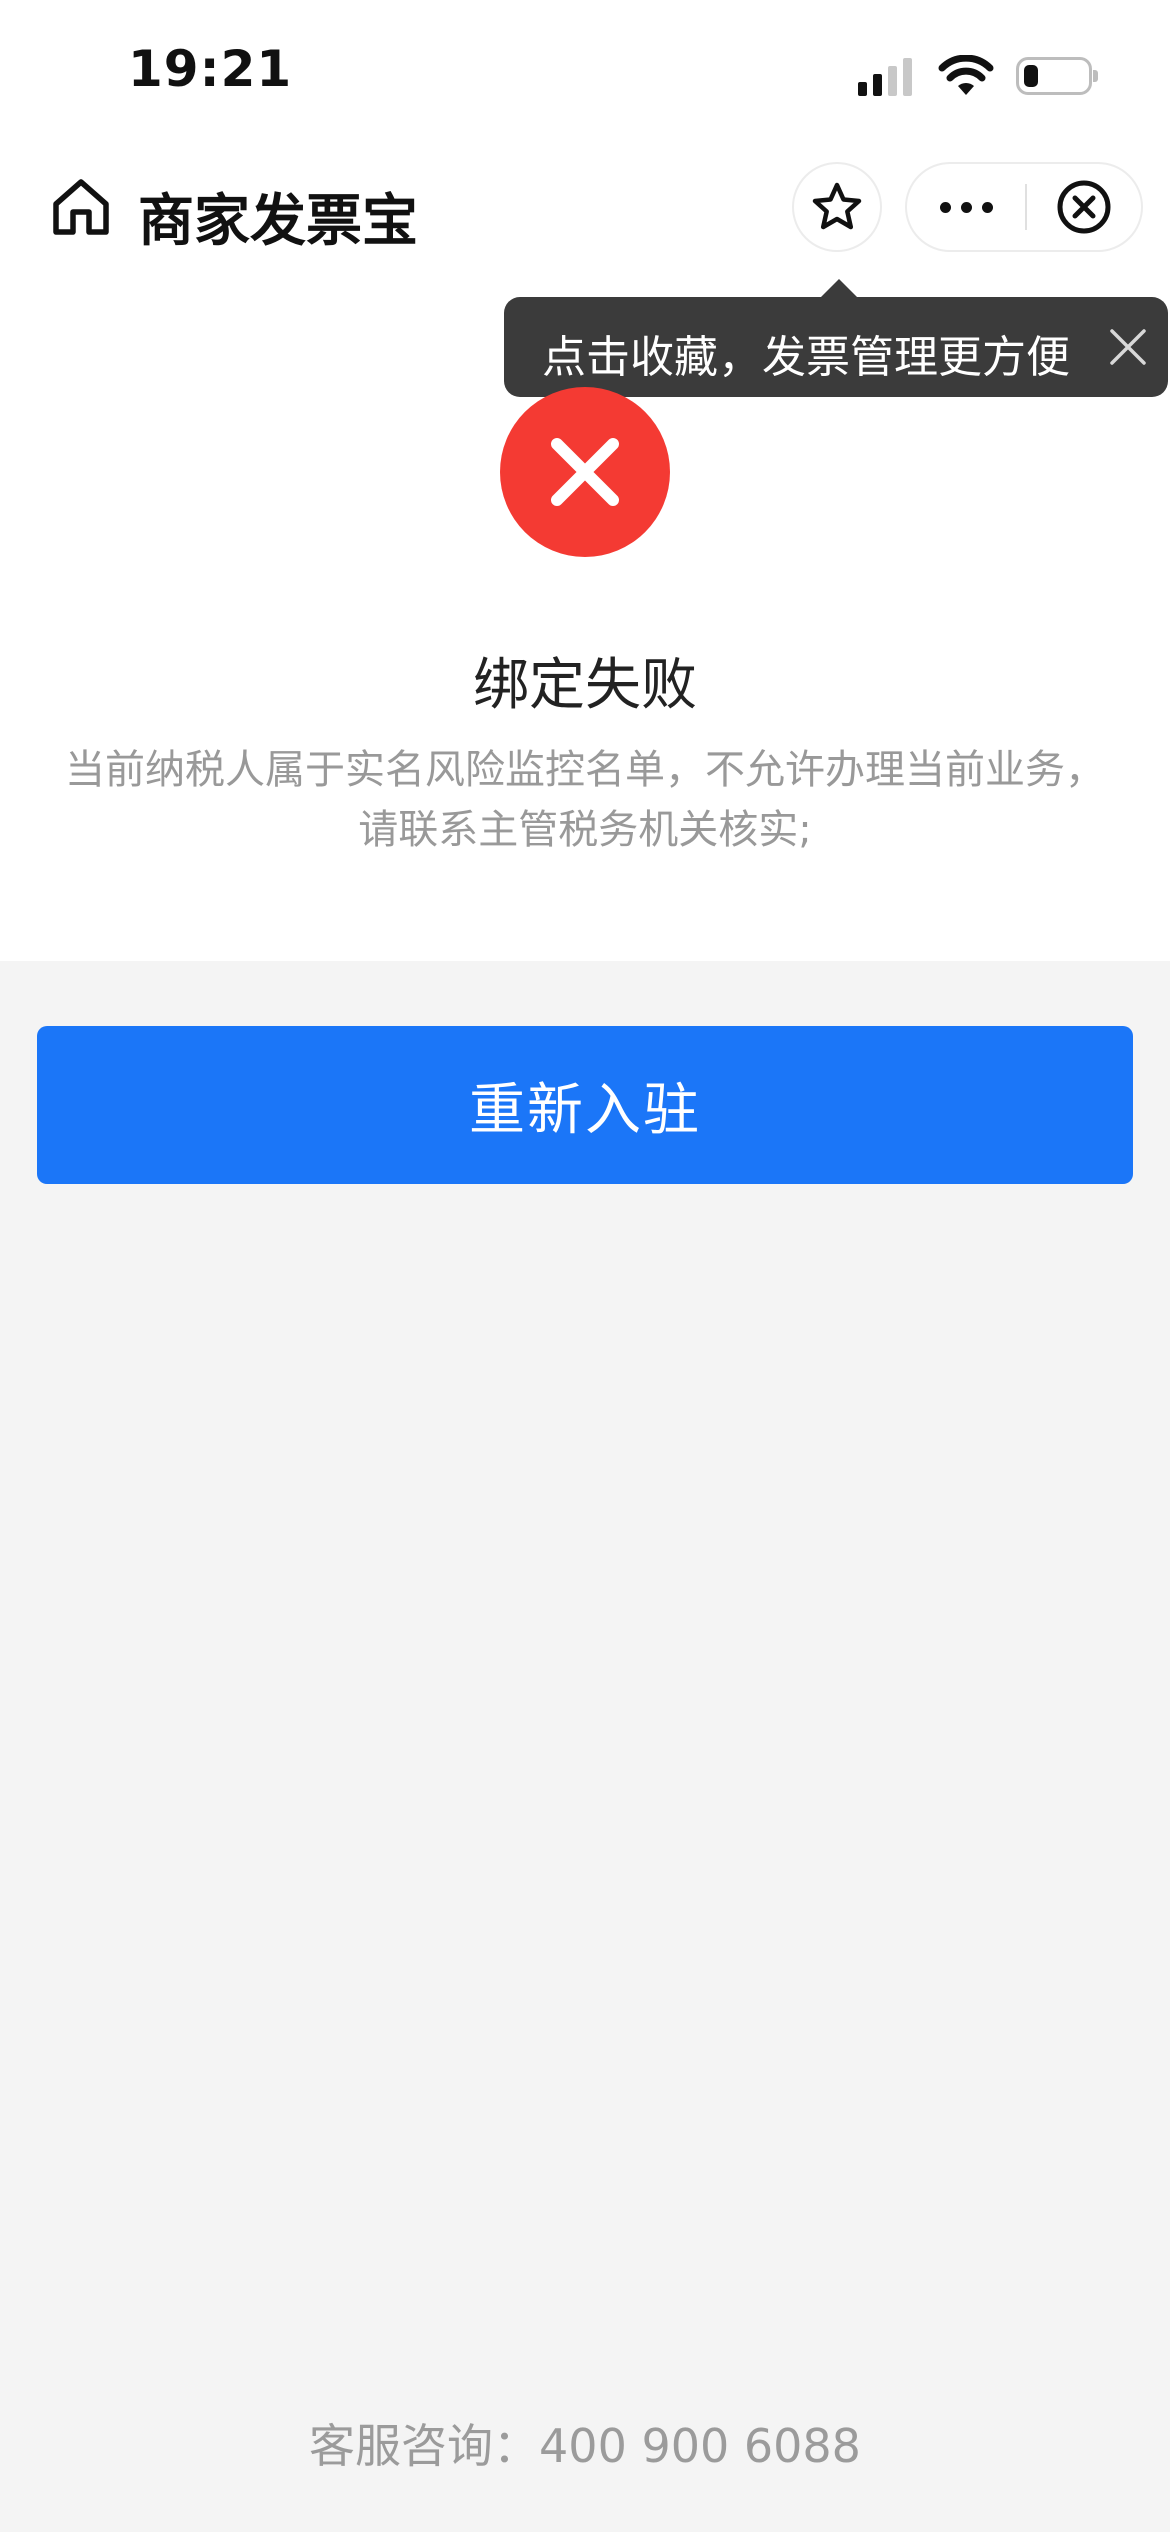 The height and width of the screenshot is (2532, 1170). Describe the element at coordinates (585, 685) in the screenshot. I see `result-title: 绑定失败` at that location.